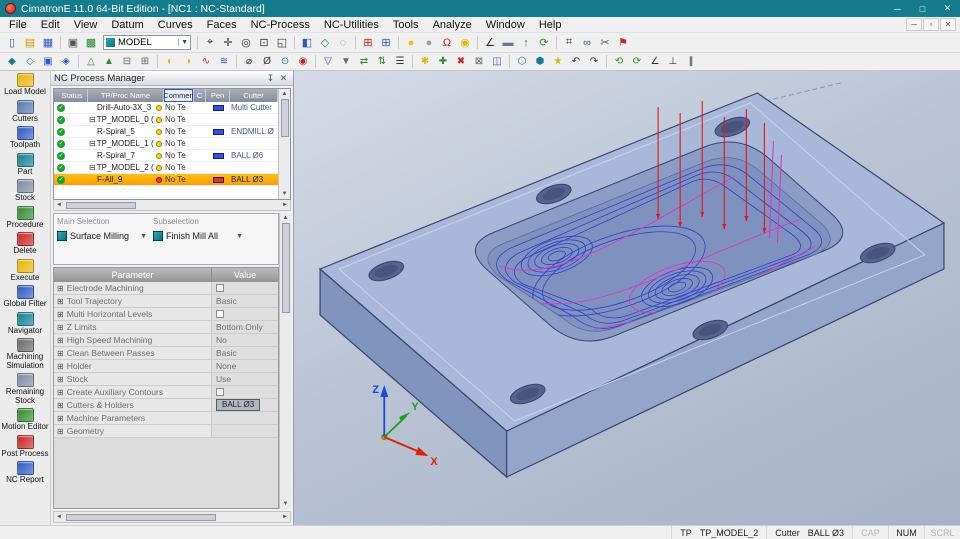 The width and height of the screenshot is (960, 539). What do you see at coordinates (12, 61) in the screenshot?
I see `simulate-icon: ◆` at bounding box center [12, 61].